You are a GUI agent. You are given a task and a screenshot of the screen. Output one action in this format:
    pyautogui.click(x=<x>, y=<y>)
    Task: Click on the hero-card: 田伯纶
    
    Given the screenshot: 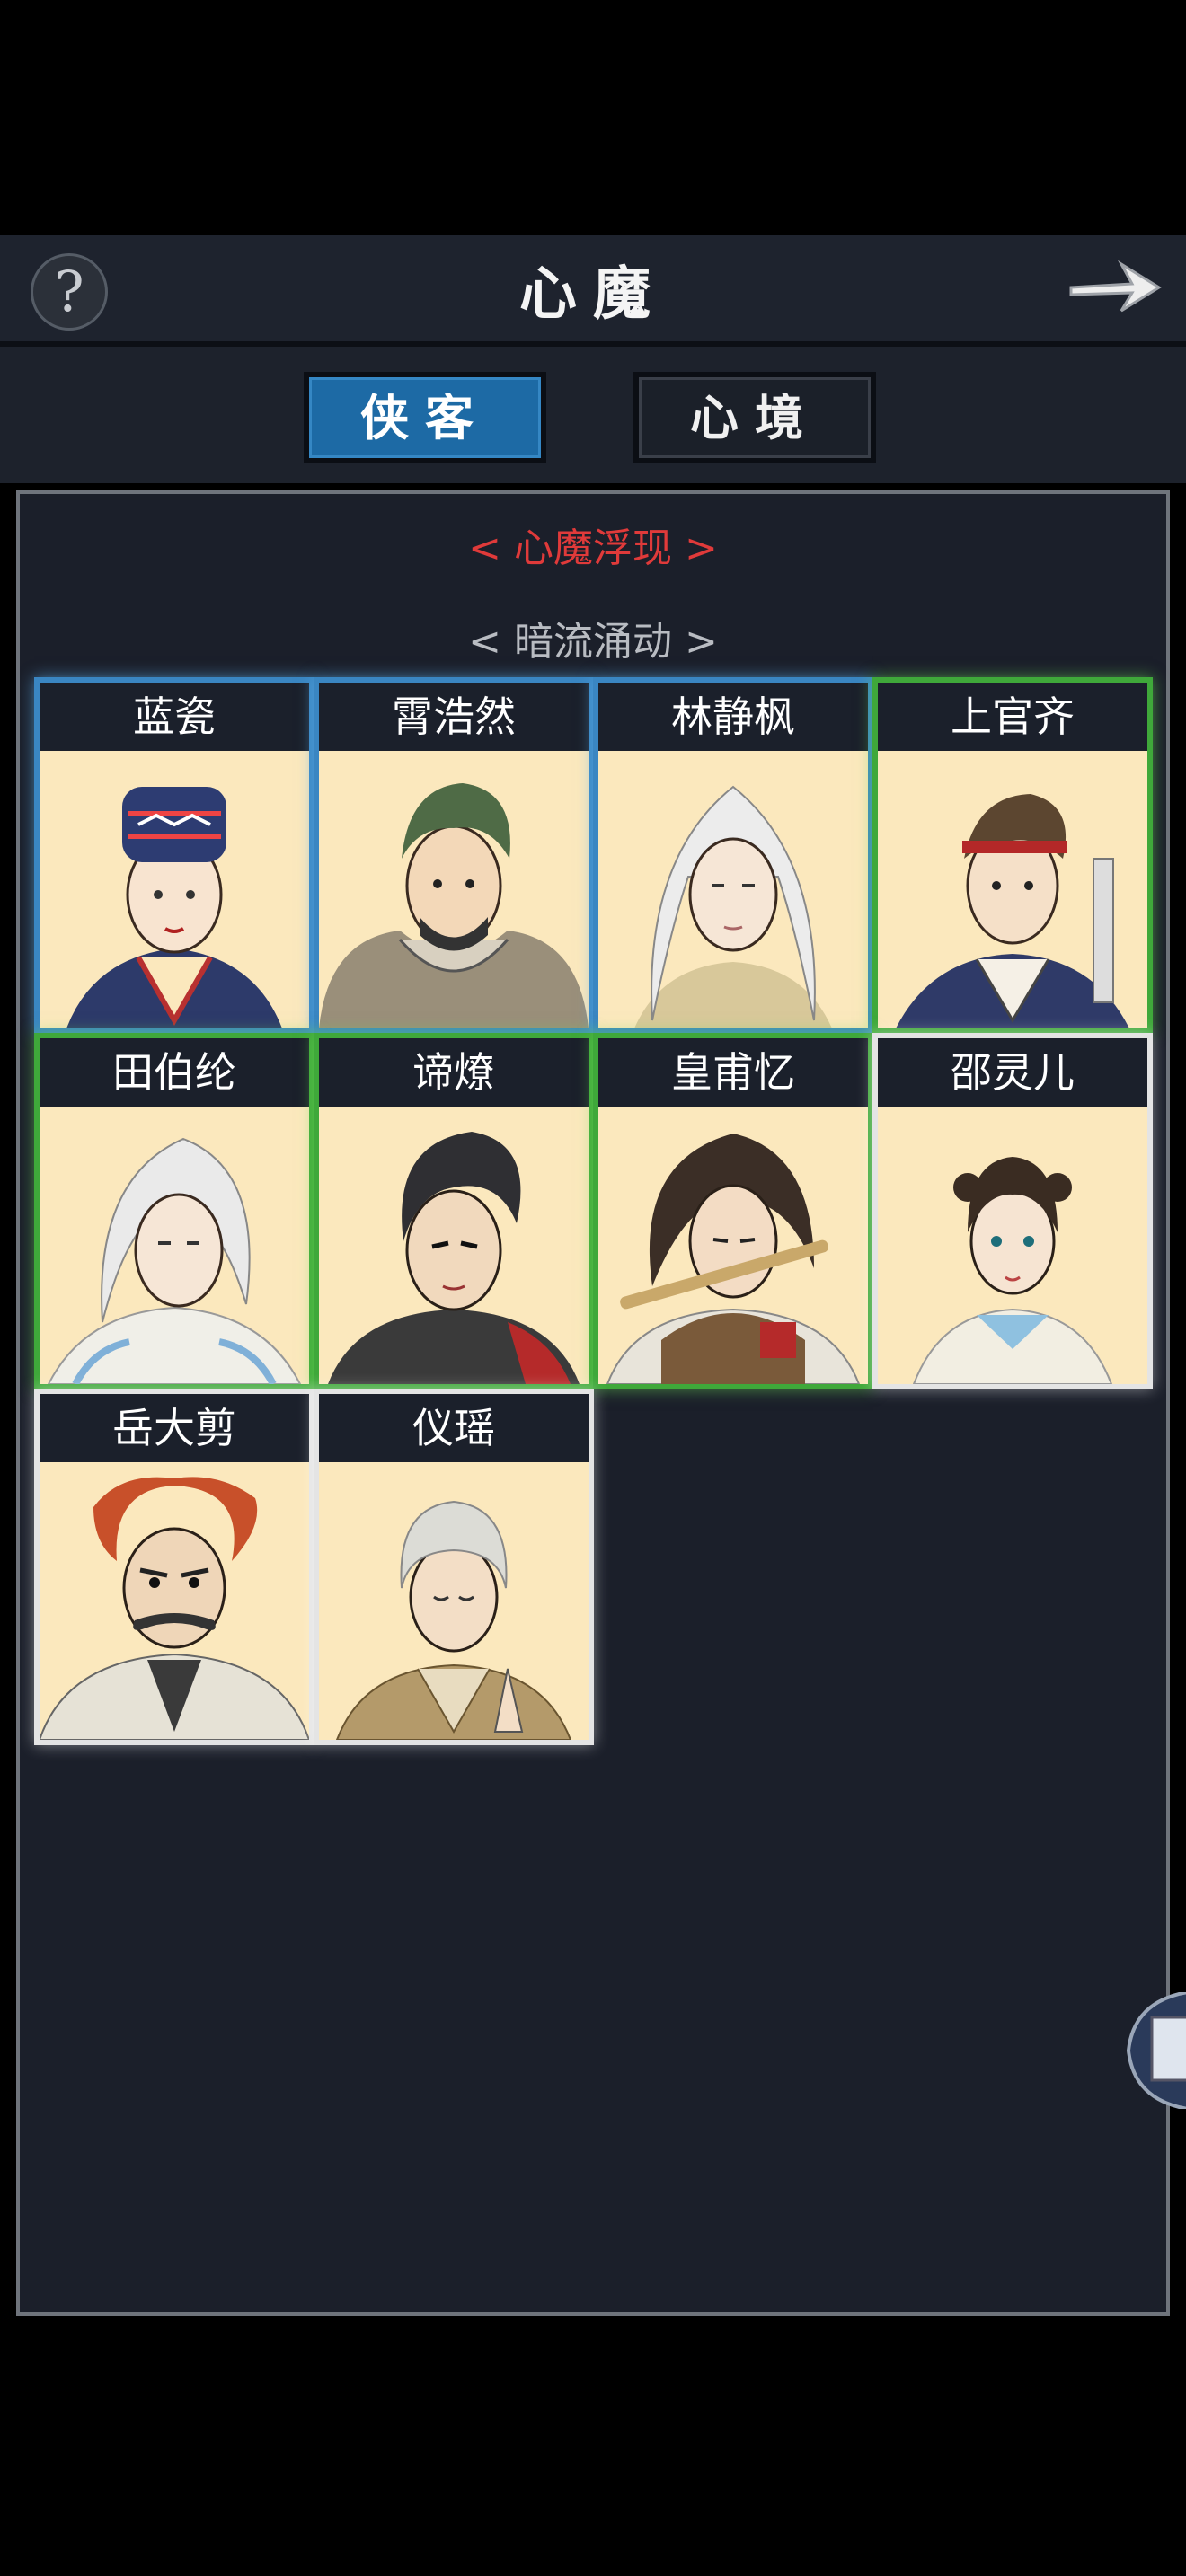 What is the action you would take?
    pyautogui.click(x=174, y=1211)
    